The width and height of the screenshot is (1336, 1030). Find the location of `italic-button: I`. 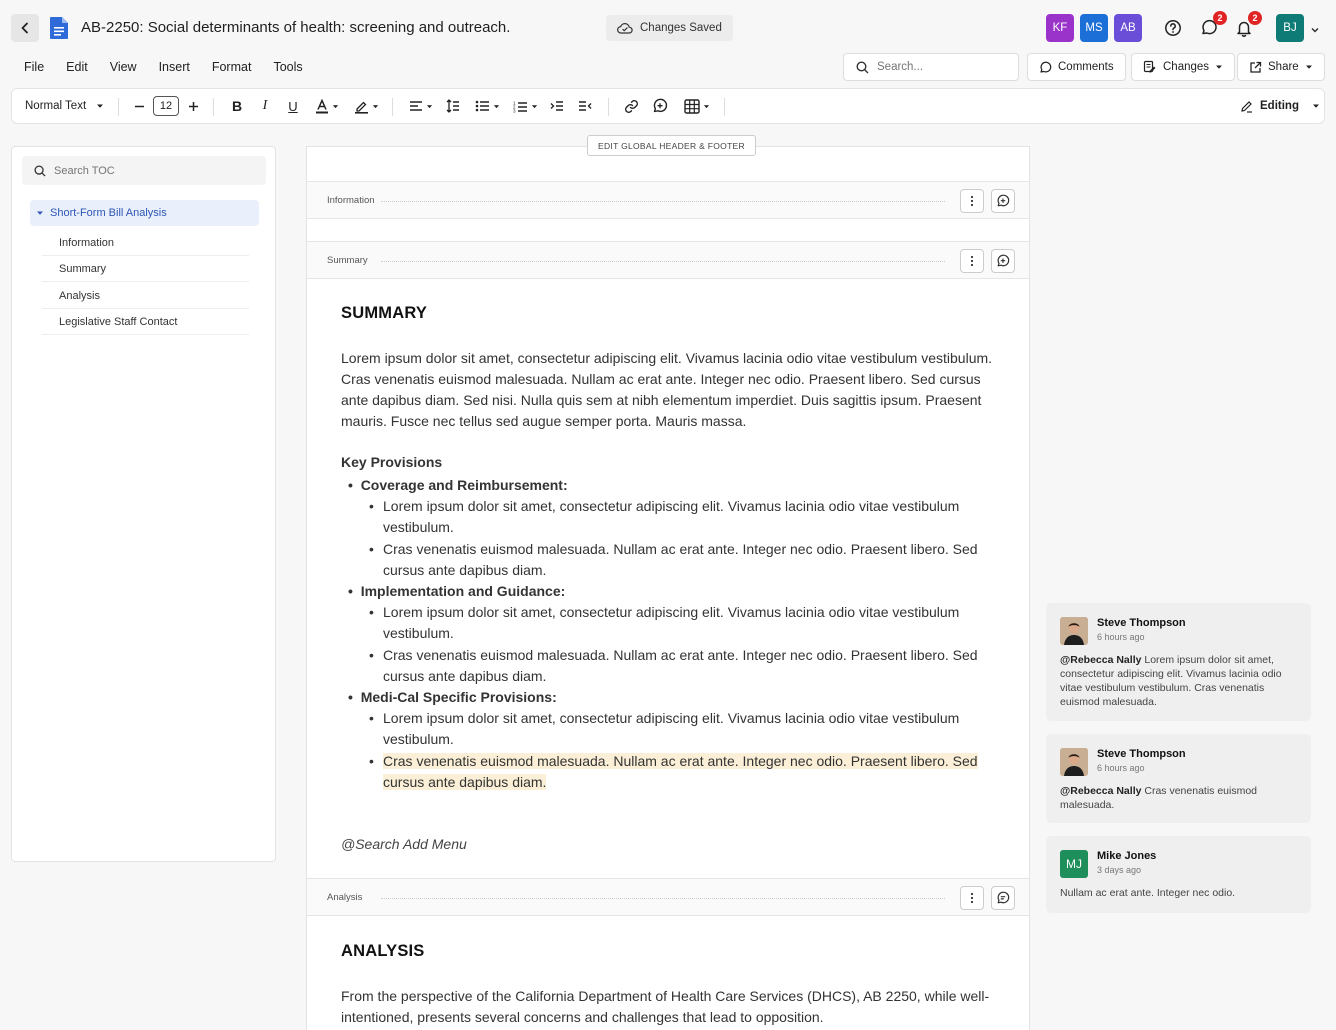

italic-button: I is located at coordinates (265, 106).